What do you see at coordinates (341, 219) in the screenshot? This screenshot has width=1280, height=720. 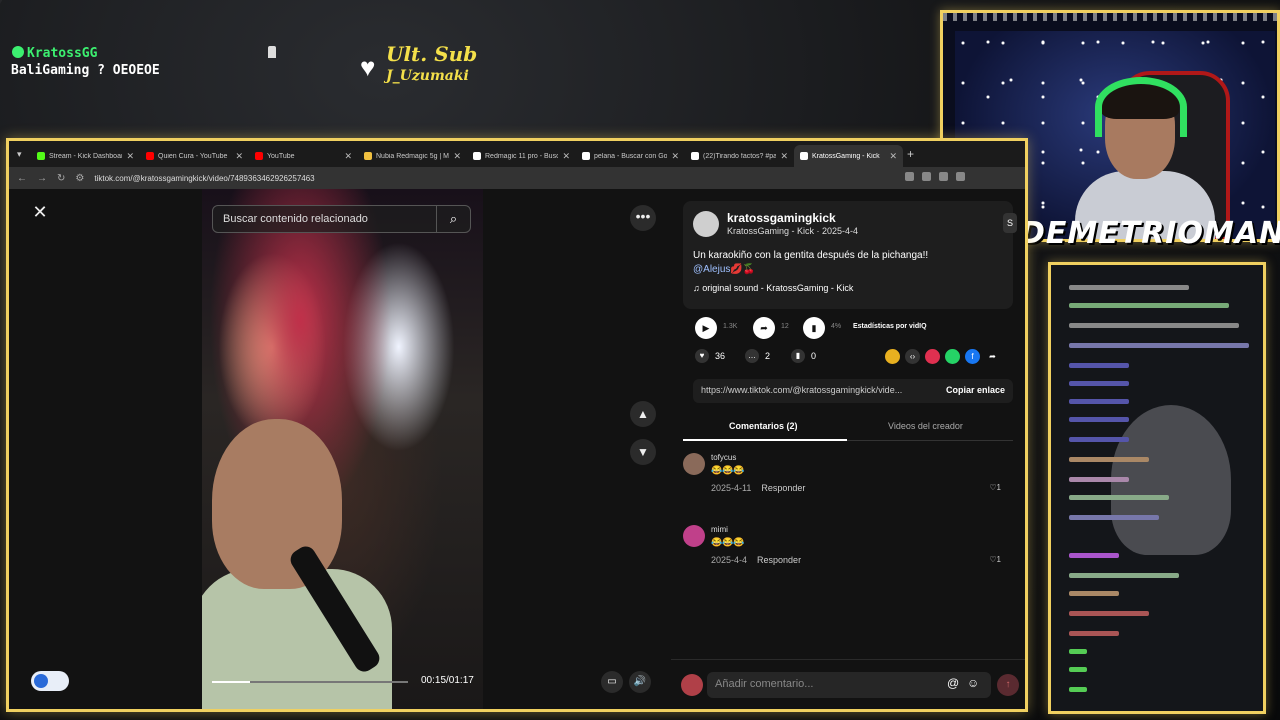 I see `related-search-input: Buscar contenido relacionado ⌕` at bounding box center [341, 219].